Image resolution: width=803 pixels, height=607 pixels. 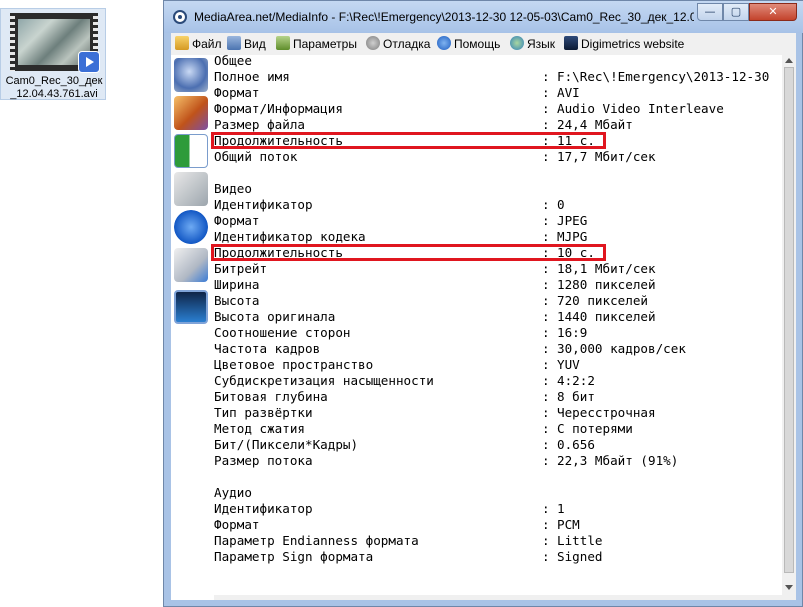 What do you see at coordinates (789, 320) in the screenshot?
I see `scrollbar-thumb` at bounding box center [789, 320].